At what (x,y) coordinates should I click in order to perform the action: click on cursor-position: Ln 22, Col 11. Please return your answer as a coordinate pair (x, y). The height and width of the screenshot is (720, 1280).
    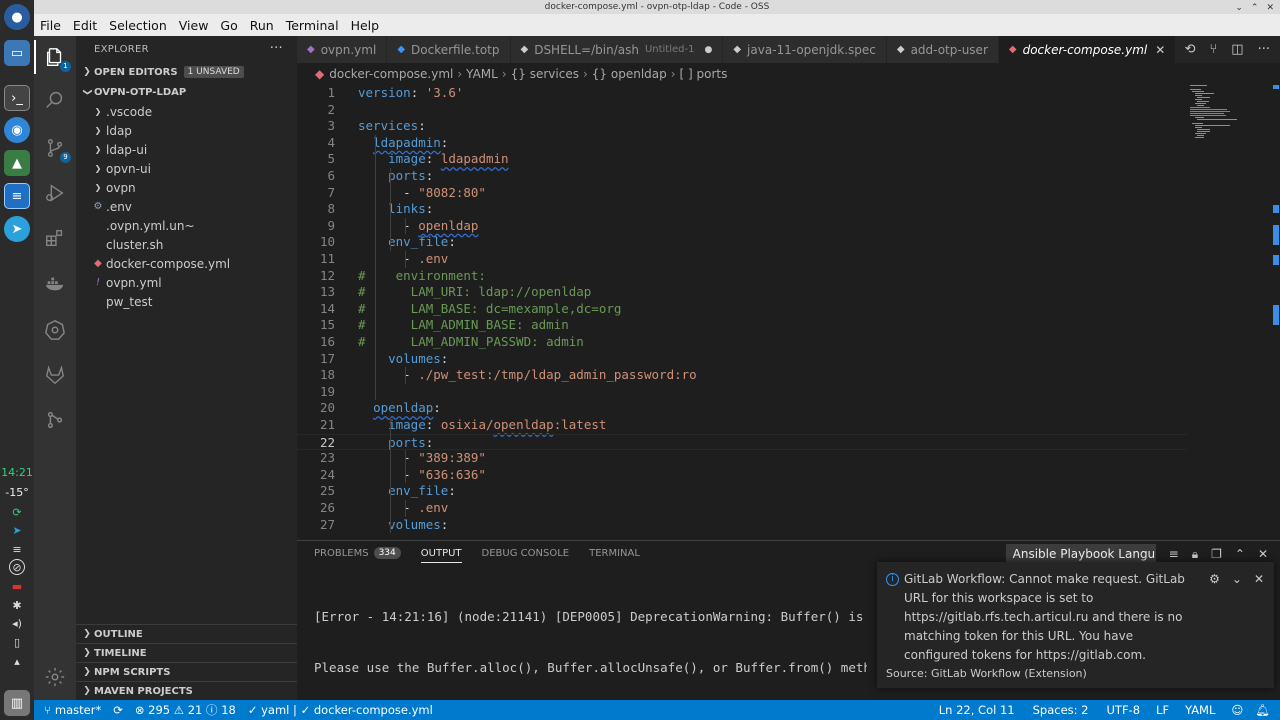
    Looking at the image, I should click on (977, 710).